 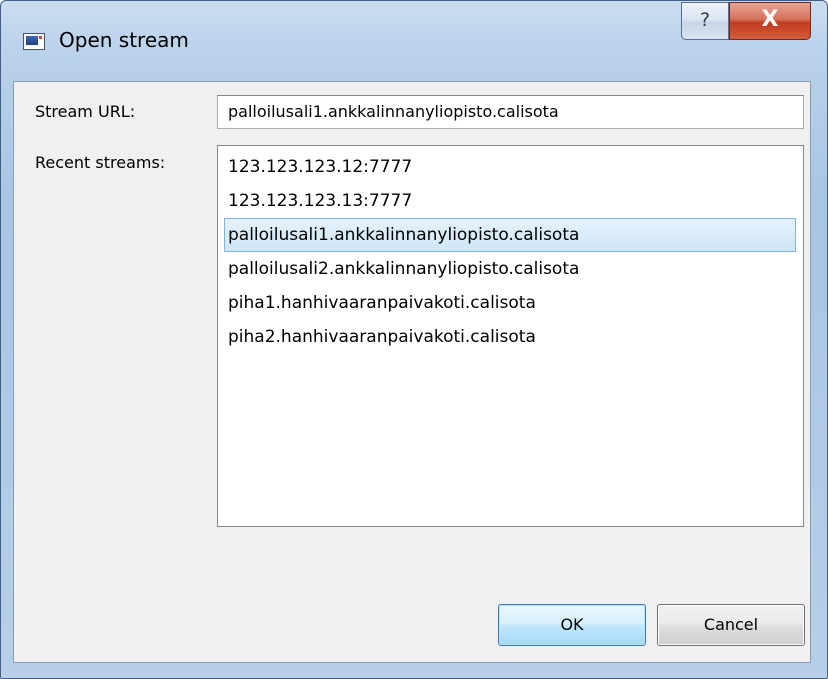 What do you see at coordinates (34, 41) in the screenshot?
I see `application-window-icon` at bounding box center [34, 41].